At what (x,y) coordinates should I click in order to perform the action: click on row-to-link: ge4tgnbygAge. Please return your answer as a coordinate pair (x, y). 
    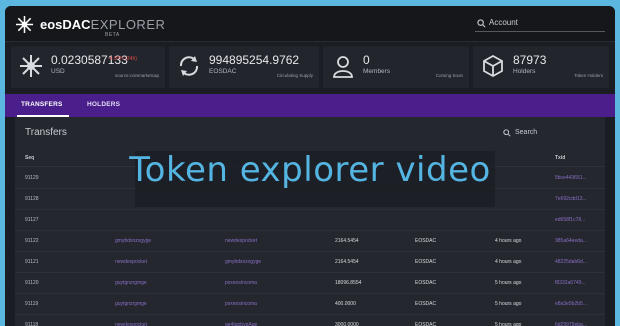
    Looking at the image, I should click on (241, 324).